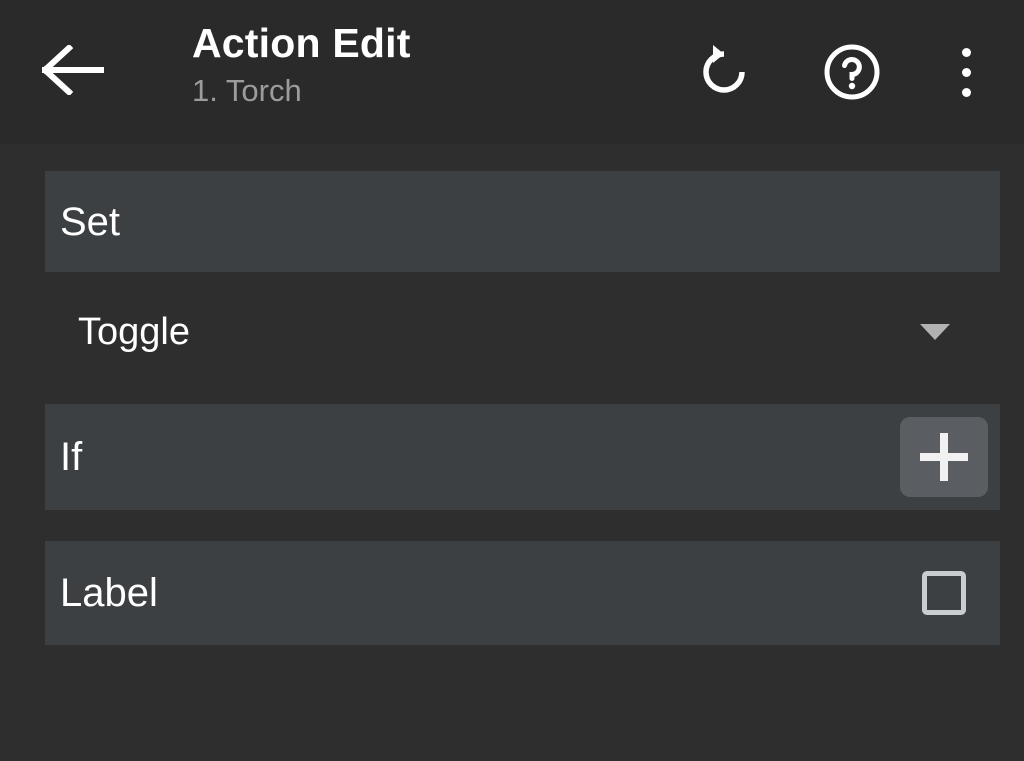  What do you see at coordinates (90, 221) in the screenshot?
I see `row-set-label: Set` at bounding box center [90, 221].